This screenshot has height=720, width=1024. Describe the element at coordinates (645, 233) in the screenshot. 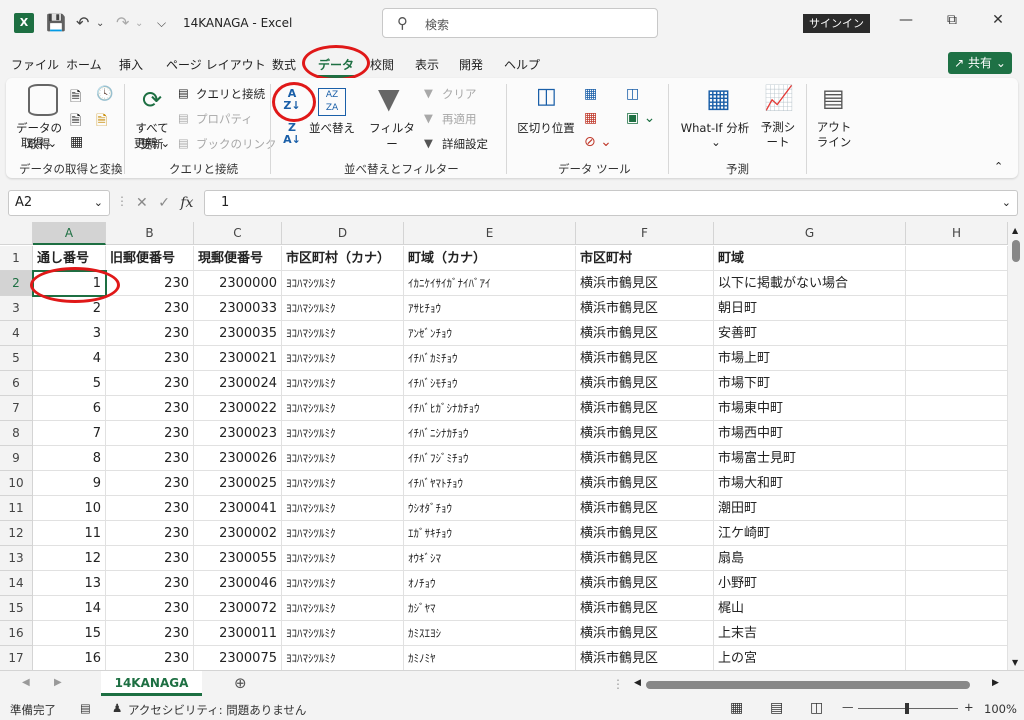

I see `column-header-f: F` at that location.